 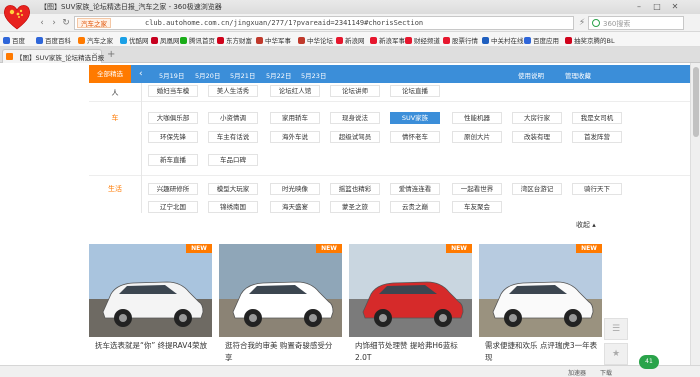 What do you see at coordinates (242, 75) in the screenshot?
I see `date-item: 5月21日` at bounding box center [242, 75].